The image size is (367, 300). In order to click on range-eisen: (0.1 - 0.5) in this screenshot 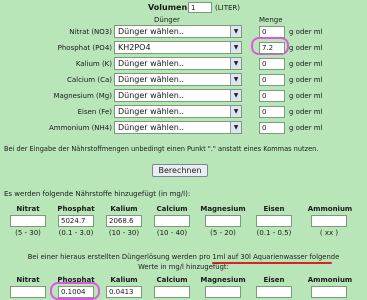, I will do `click(274, 233)`.